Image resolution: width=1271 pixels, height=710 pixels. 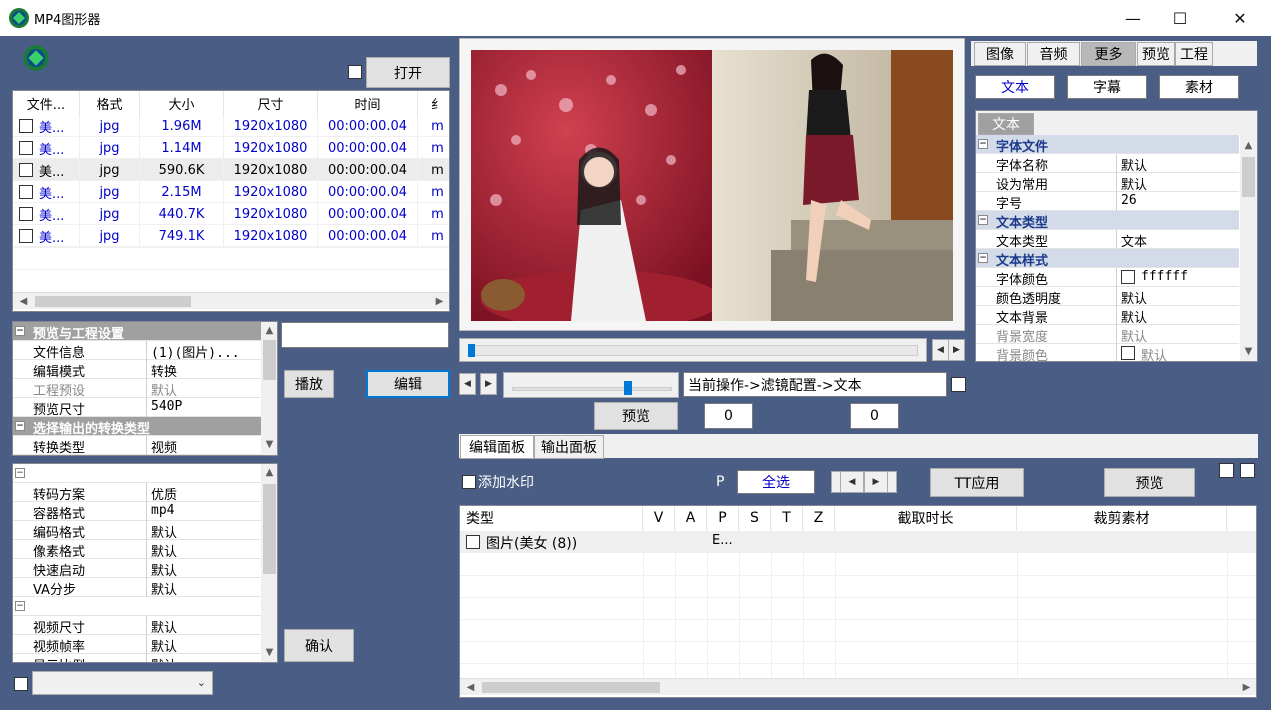 What do you see at coordinates (408, 72) in the screenshot?
I see `open-button: 打开` at bounding box center [408, 72].